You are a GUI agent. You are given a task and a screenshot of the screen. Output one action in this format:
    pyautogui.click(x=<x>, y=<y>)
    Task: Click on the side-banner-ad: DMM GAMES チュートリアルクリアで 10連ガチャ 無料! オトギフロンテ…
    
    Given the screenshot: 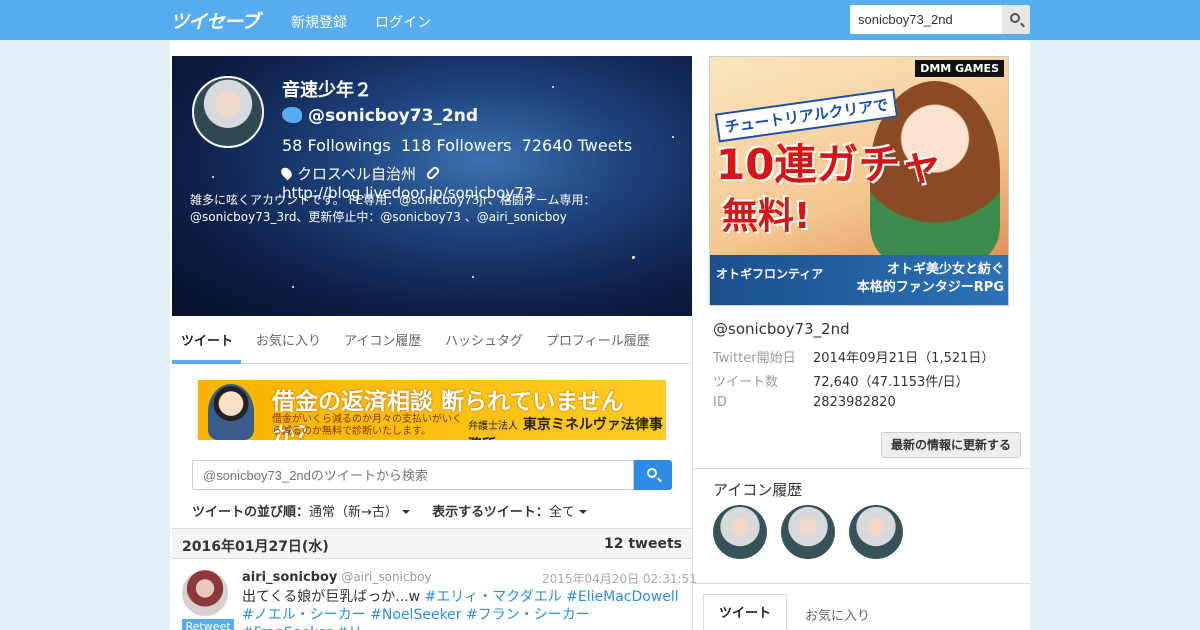 What is the action you would take?
    pyautogui.click(x=859, y=181)
    